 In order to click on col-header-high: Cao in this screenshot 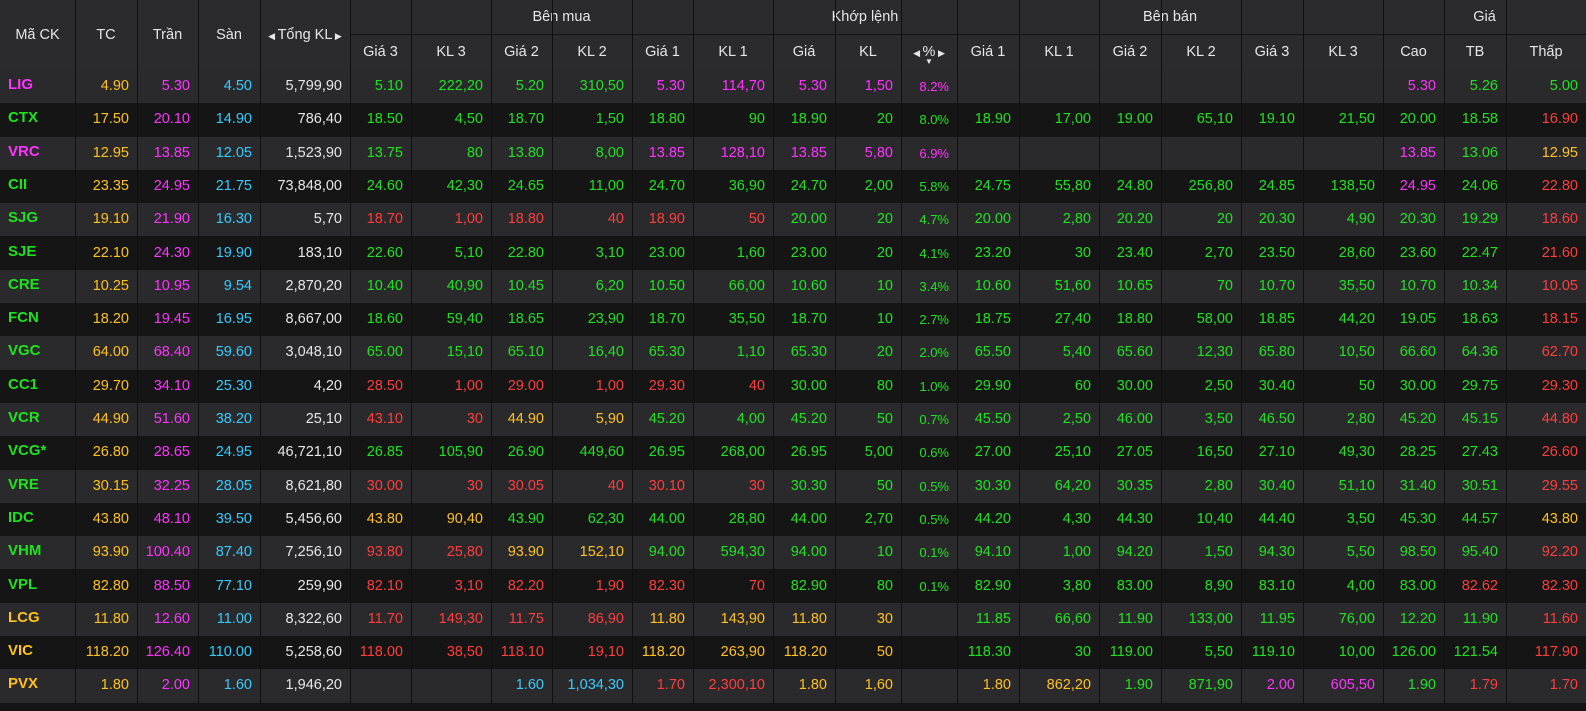, I will do `click(1413, 52)`.